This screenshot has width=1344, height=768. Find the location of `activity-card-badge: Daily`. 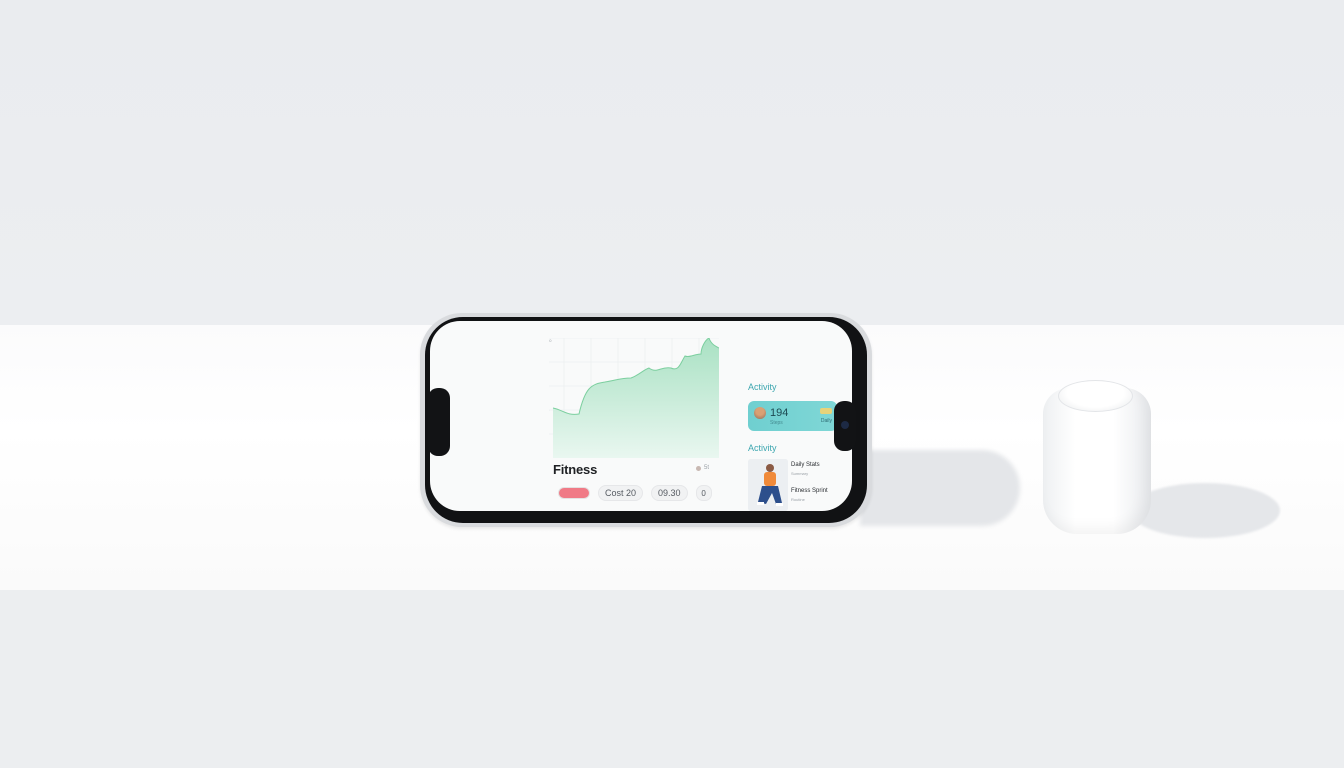

activity-card-badge: Daily is located at coordinates (826, 421).